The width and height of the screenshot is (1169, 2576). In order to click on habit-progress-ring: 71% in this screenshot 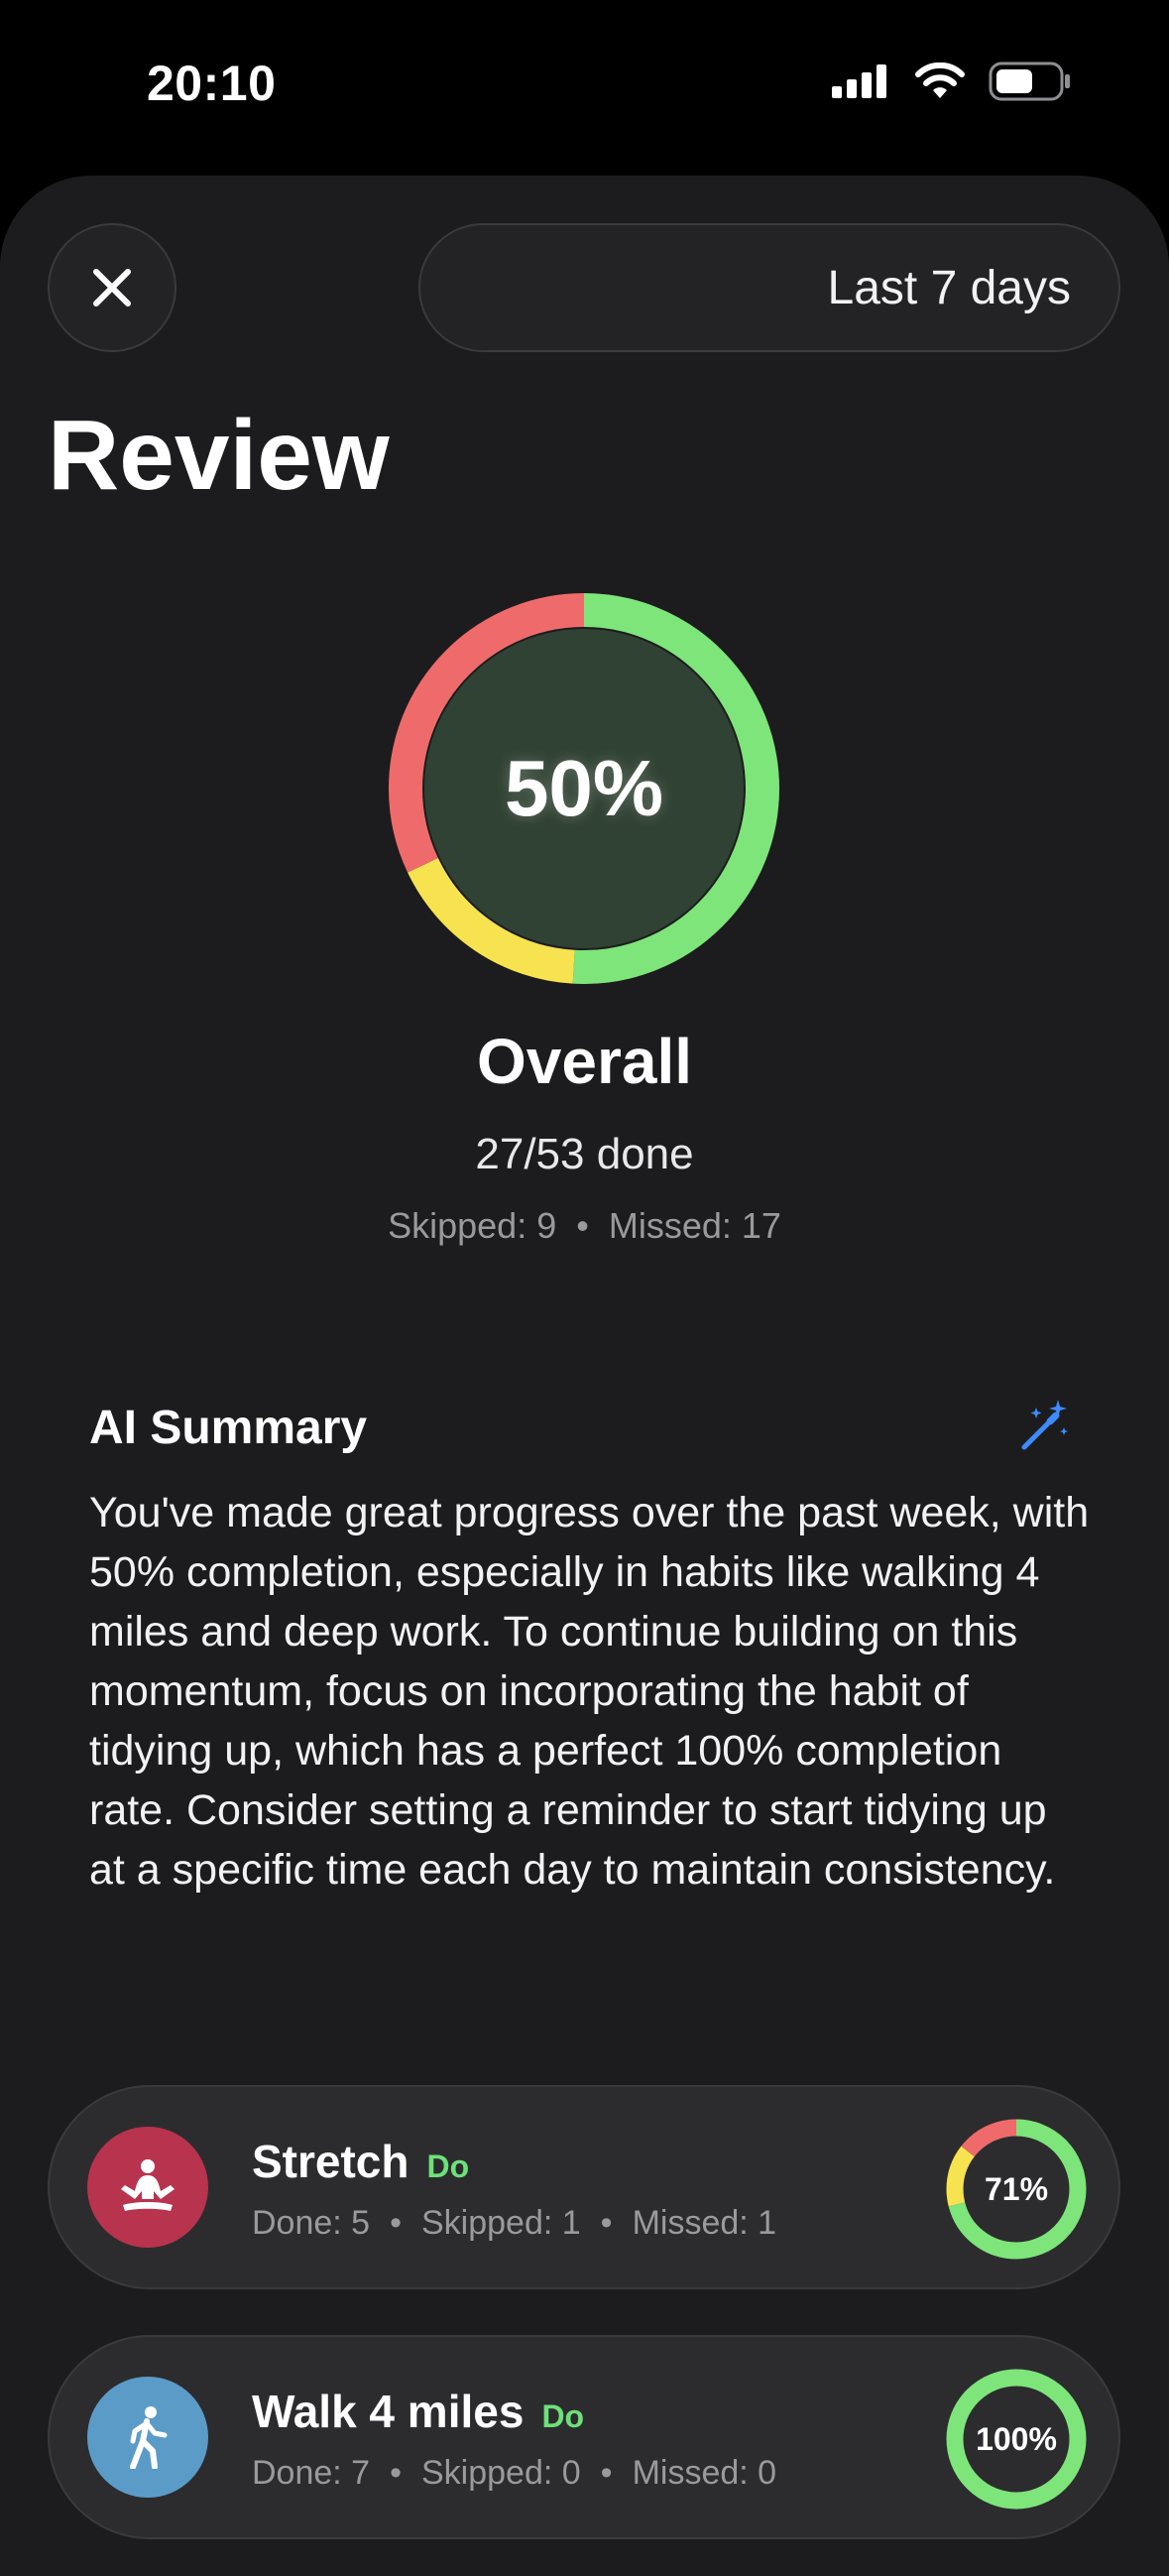, I will do `click(1016, 2189)`.